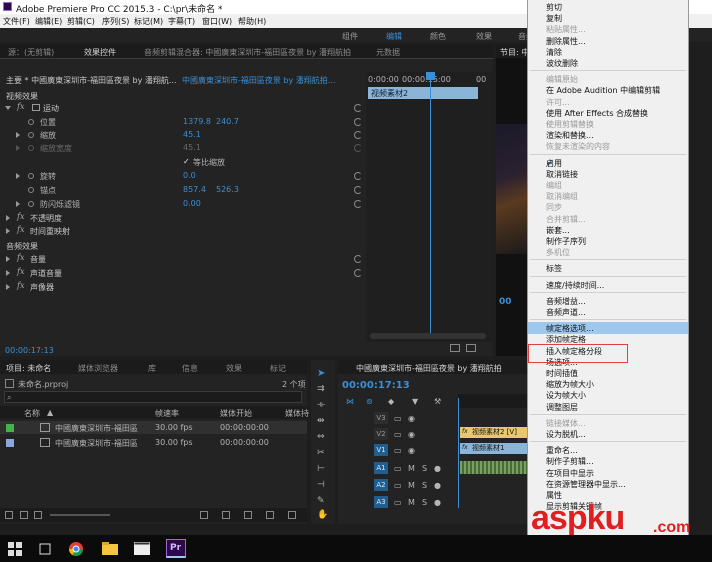 The height and width of the screenshot is (562, 712). What do you see at coordinates (98, 368) in the screenshot?
I see `tab-media-browser: 媒体浏览器` at bounding box center [98, 368].